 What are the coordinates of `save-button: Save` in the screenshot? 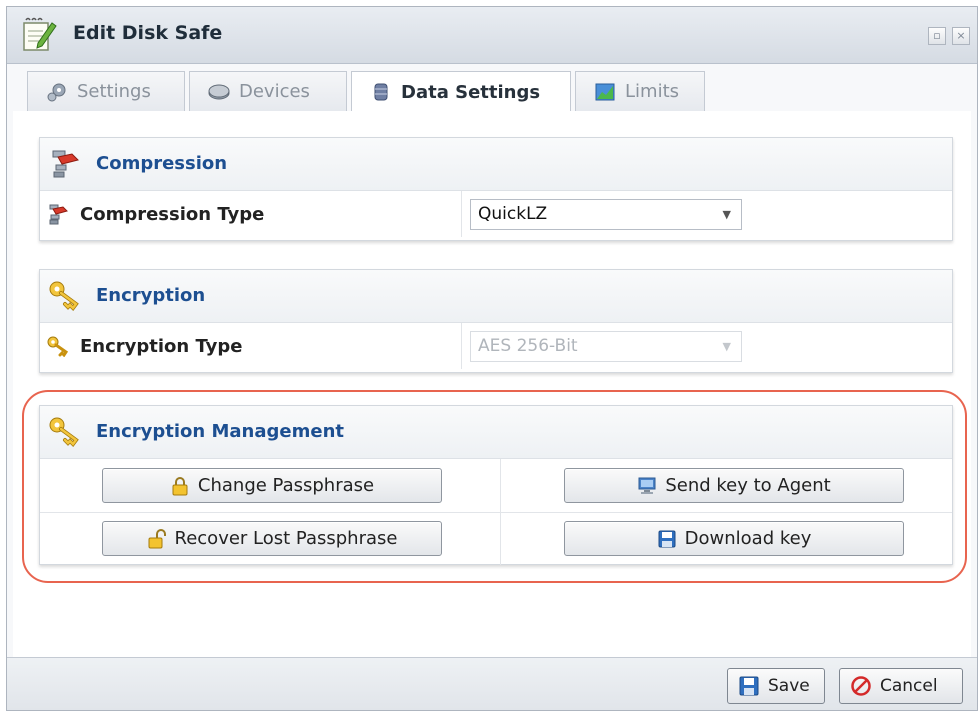 It's located at (776, 686).